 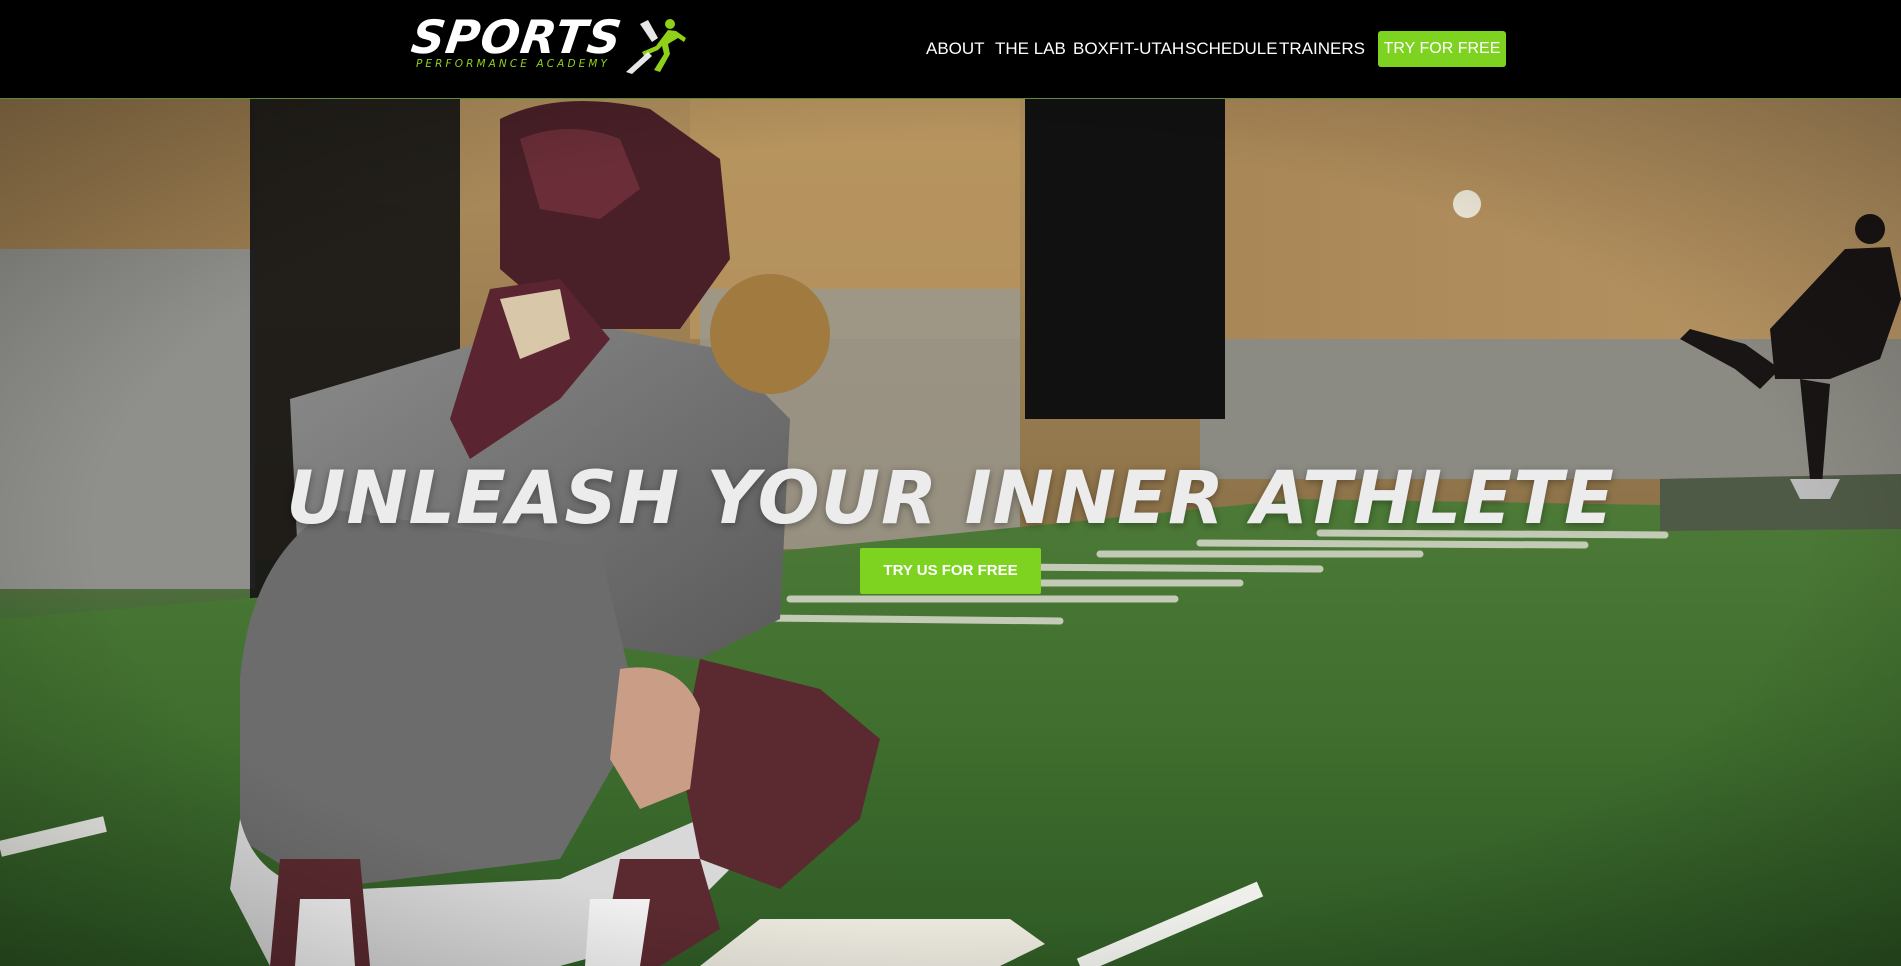 What do you see at coordinates (955, 49) in the screenshot?
I see `nav-item-about: ABOUT` at bounding box center [955, 49].